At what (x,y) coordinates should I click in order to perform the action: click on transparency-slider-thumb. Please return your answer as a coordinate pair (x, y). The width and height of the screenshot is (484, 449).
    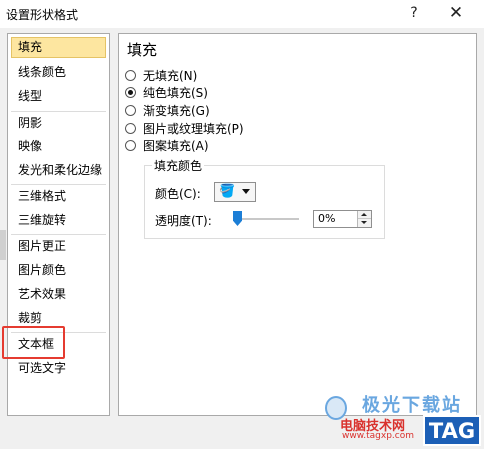
    Looking at the image, I should click on (237, 218).